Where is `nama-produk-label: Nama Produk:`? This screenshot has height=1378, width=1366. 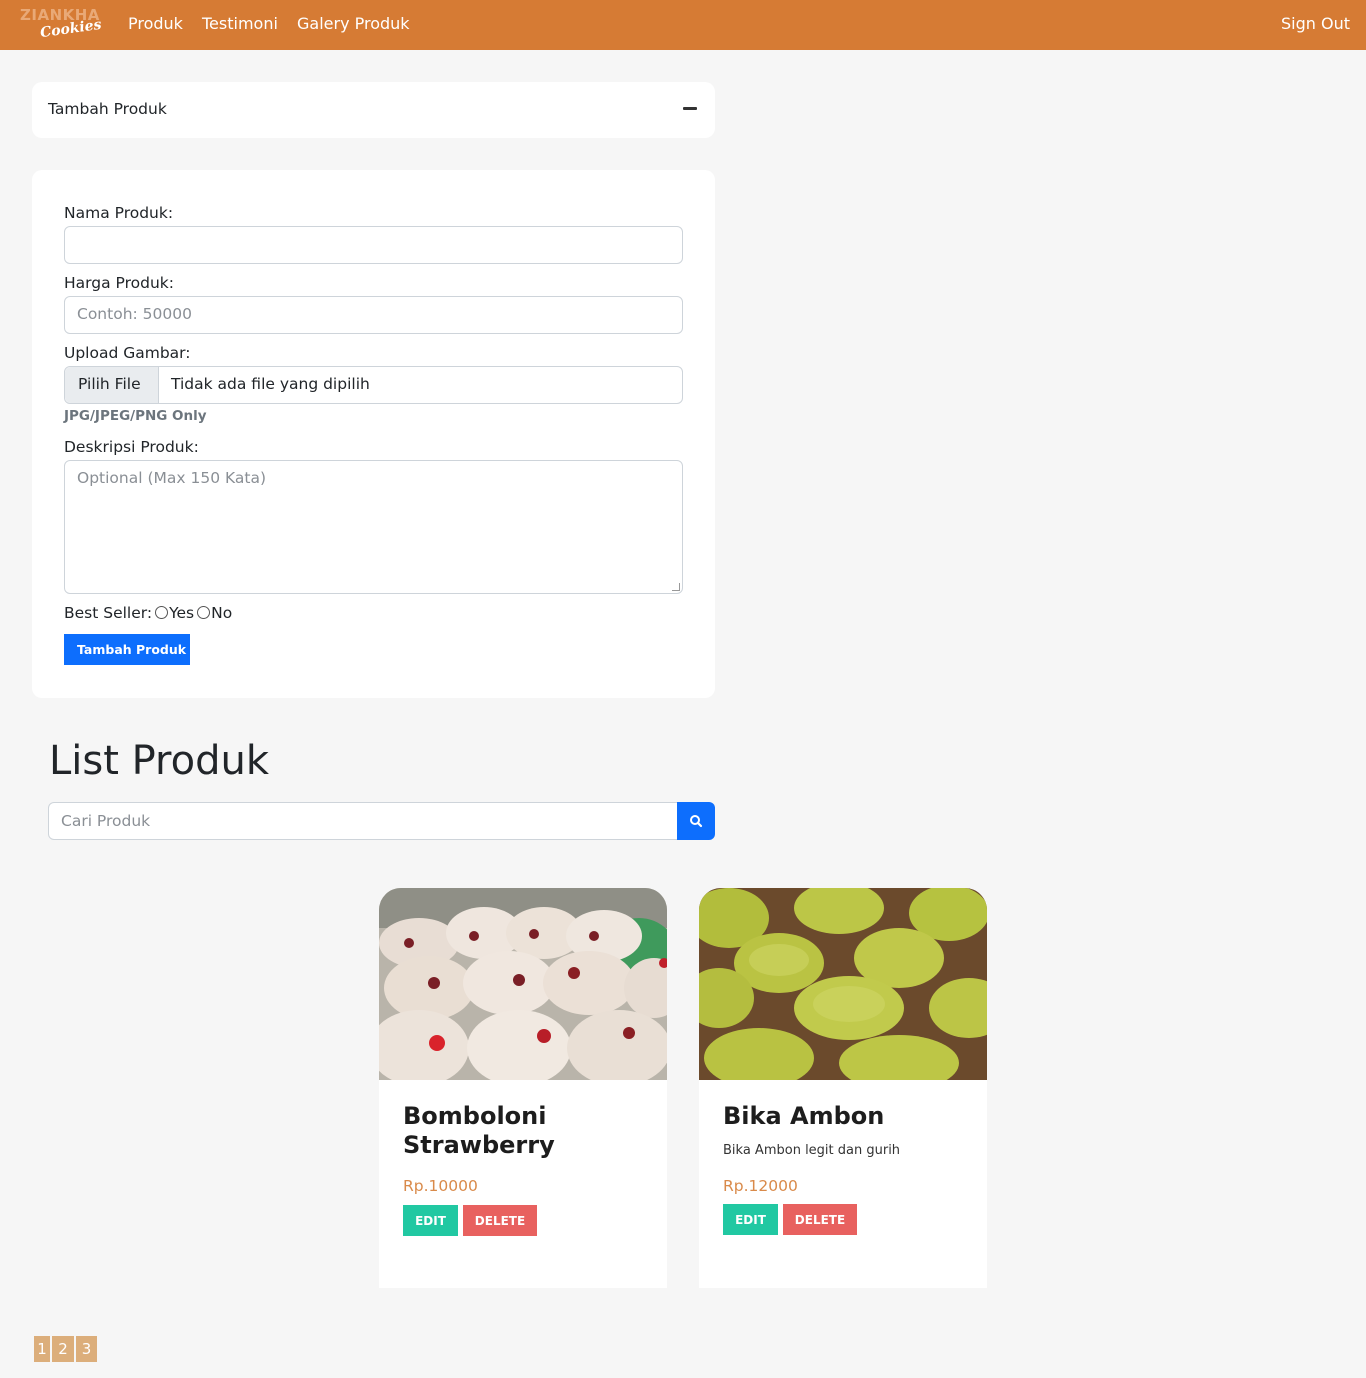 nama-produk-label: Nama Produk: is located at coordinates (119, 213).